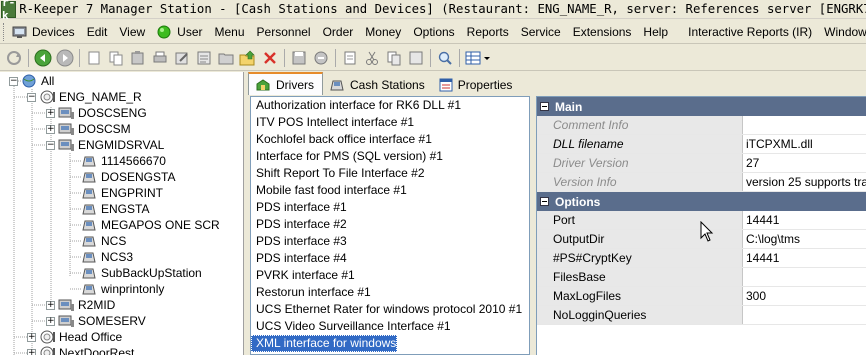 The width and height of the screenshot is (866, 355). I want to click on list-item: Interface for PMS (SQL version) #1, so click(390, 156).